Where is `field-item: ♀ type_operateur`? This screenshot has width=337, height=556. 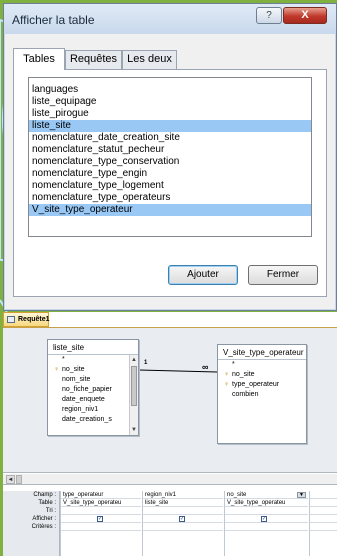 field-item: ♀ type_operateur is located at coordinates (262, 385).